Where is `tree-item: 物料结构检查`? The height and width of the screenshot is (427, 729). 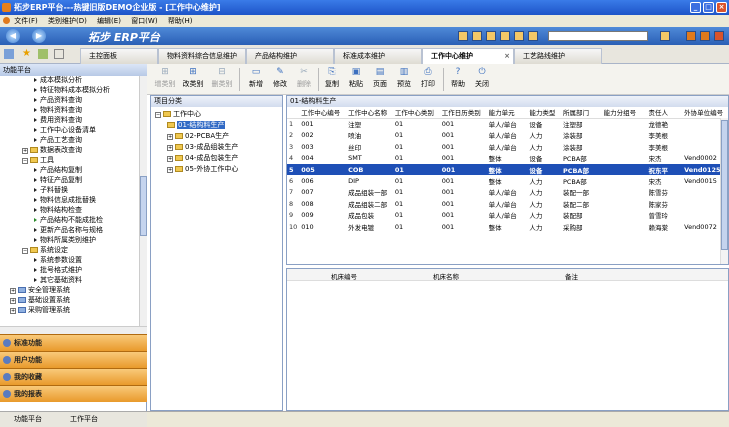
tree-item: 物料结构检查 is located at coordinates (58, 210).